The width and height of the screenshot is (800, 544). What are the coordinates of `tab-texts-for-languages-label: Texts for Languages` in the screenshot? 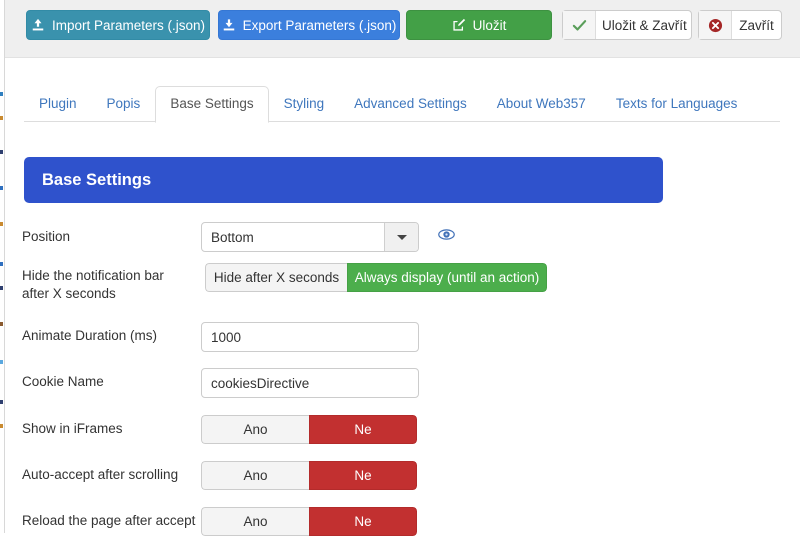 It's located at (676, 103).